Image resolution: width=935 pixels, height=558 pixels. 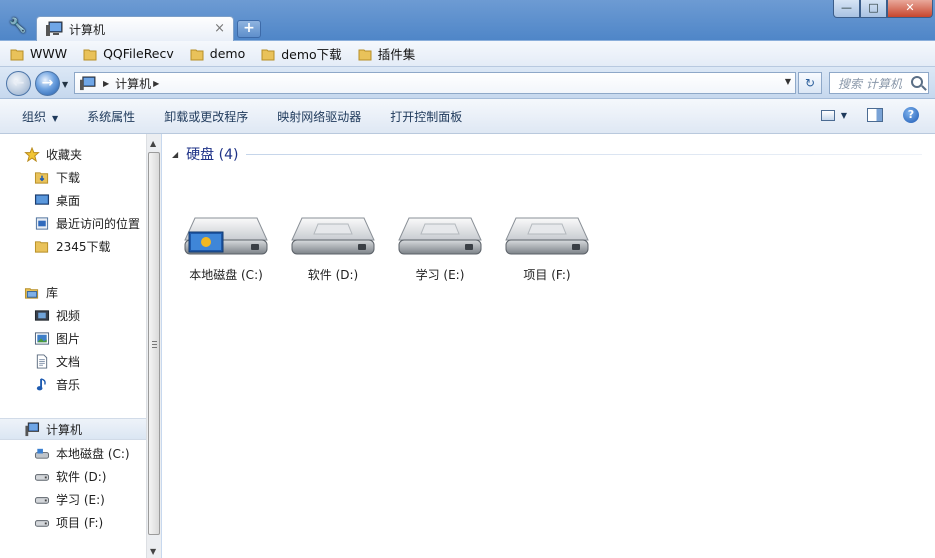 What do you see at coordinates (135, 28) in the screenshot?
I see `tab-computer: 计算机 ×` at bounding box center [135, 28].